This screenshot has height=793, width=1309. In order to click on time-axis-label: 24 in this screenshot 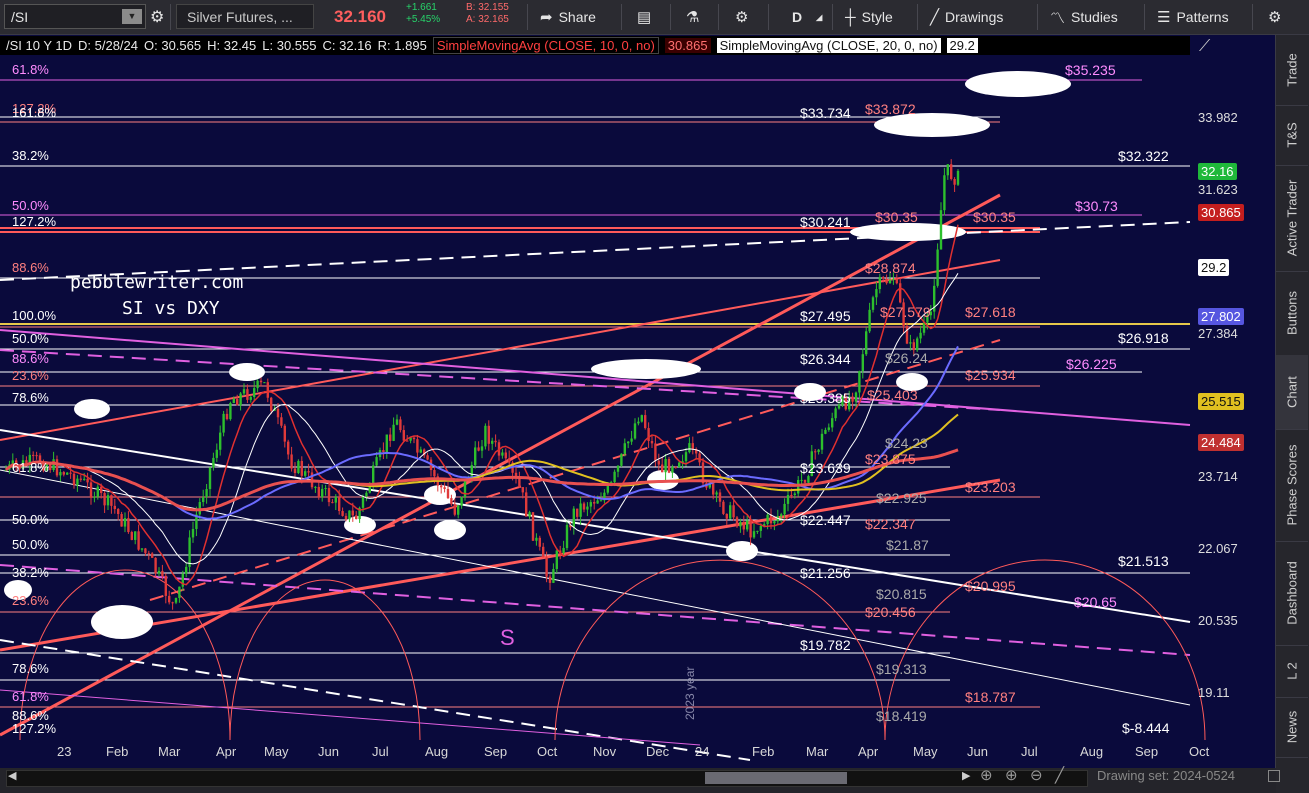, I will do `click(702, 751)`.